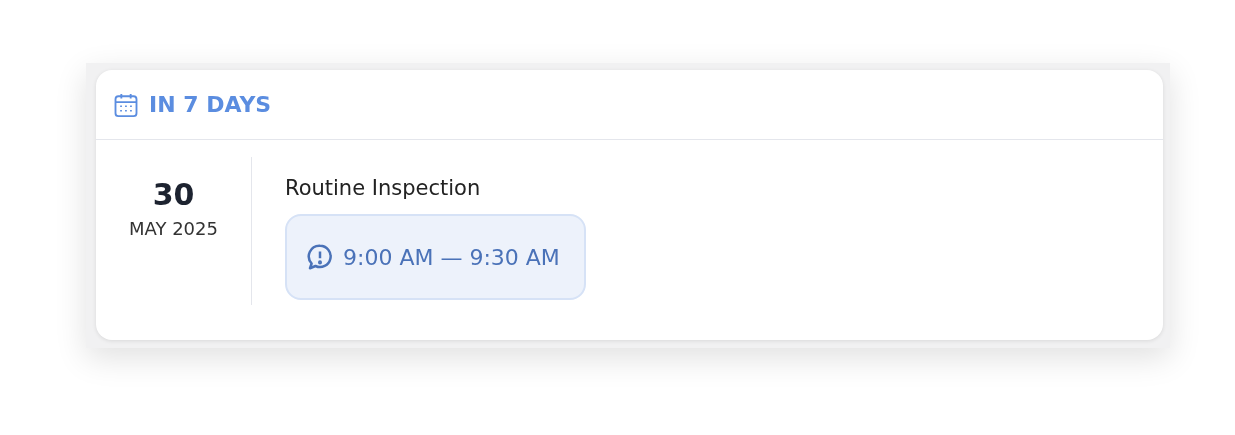  What do you see at coordinates (320, 257) in the screenshot?
I see `alert-bubble-icon` at bounding box center [320, 257].